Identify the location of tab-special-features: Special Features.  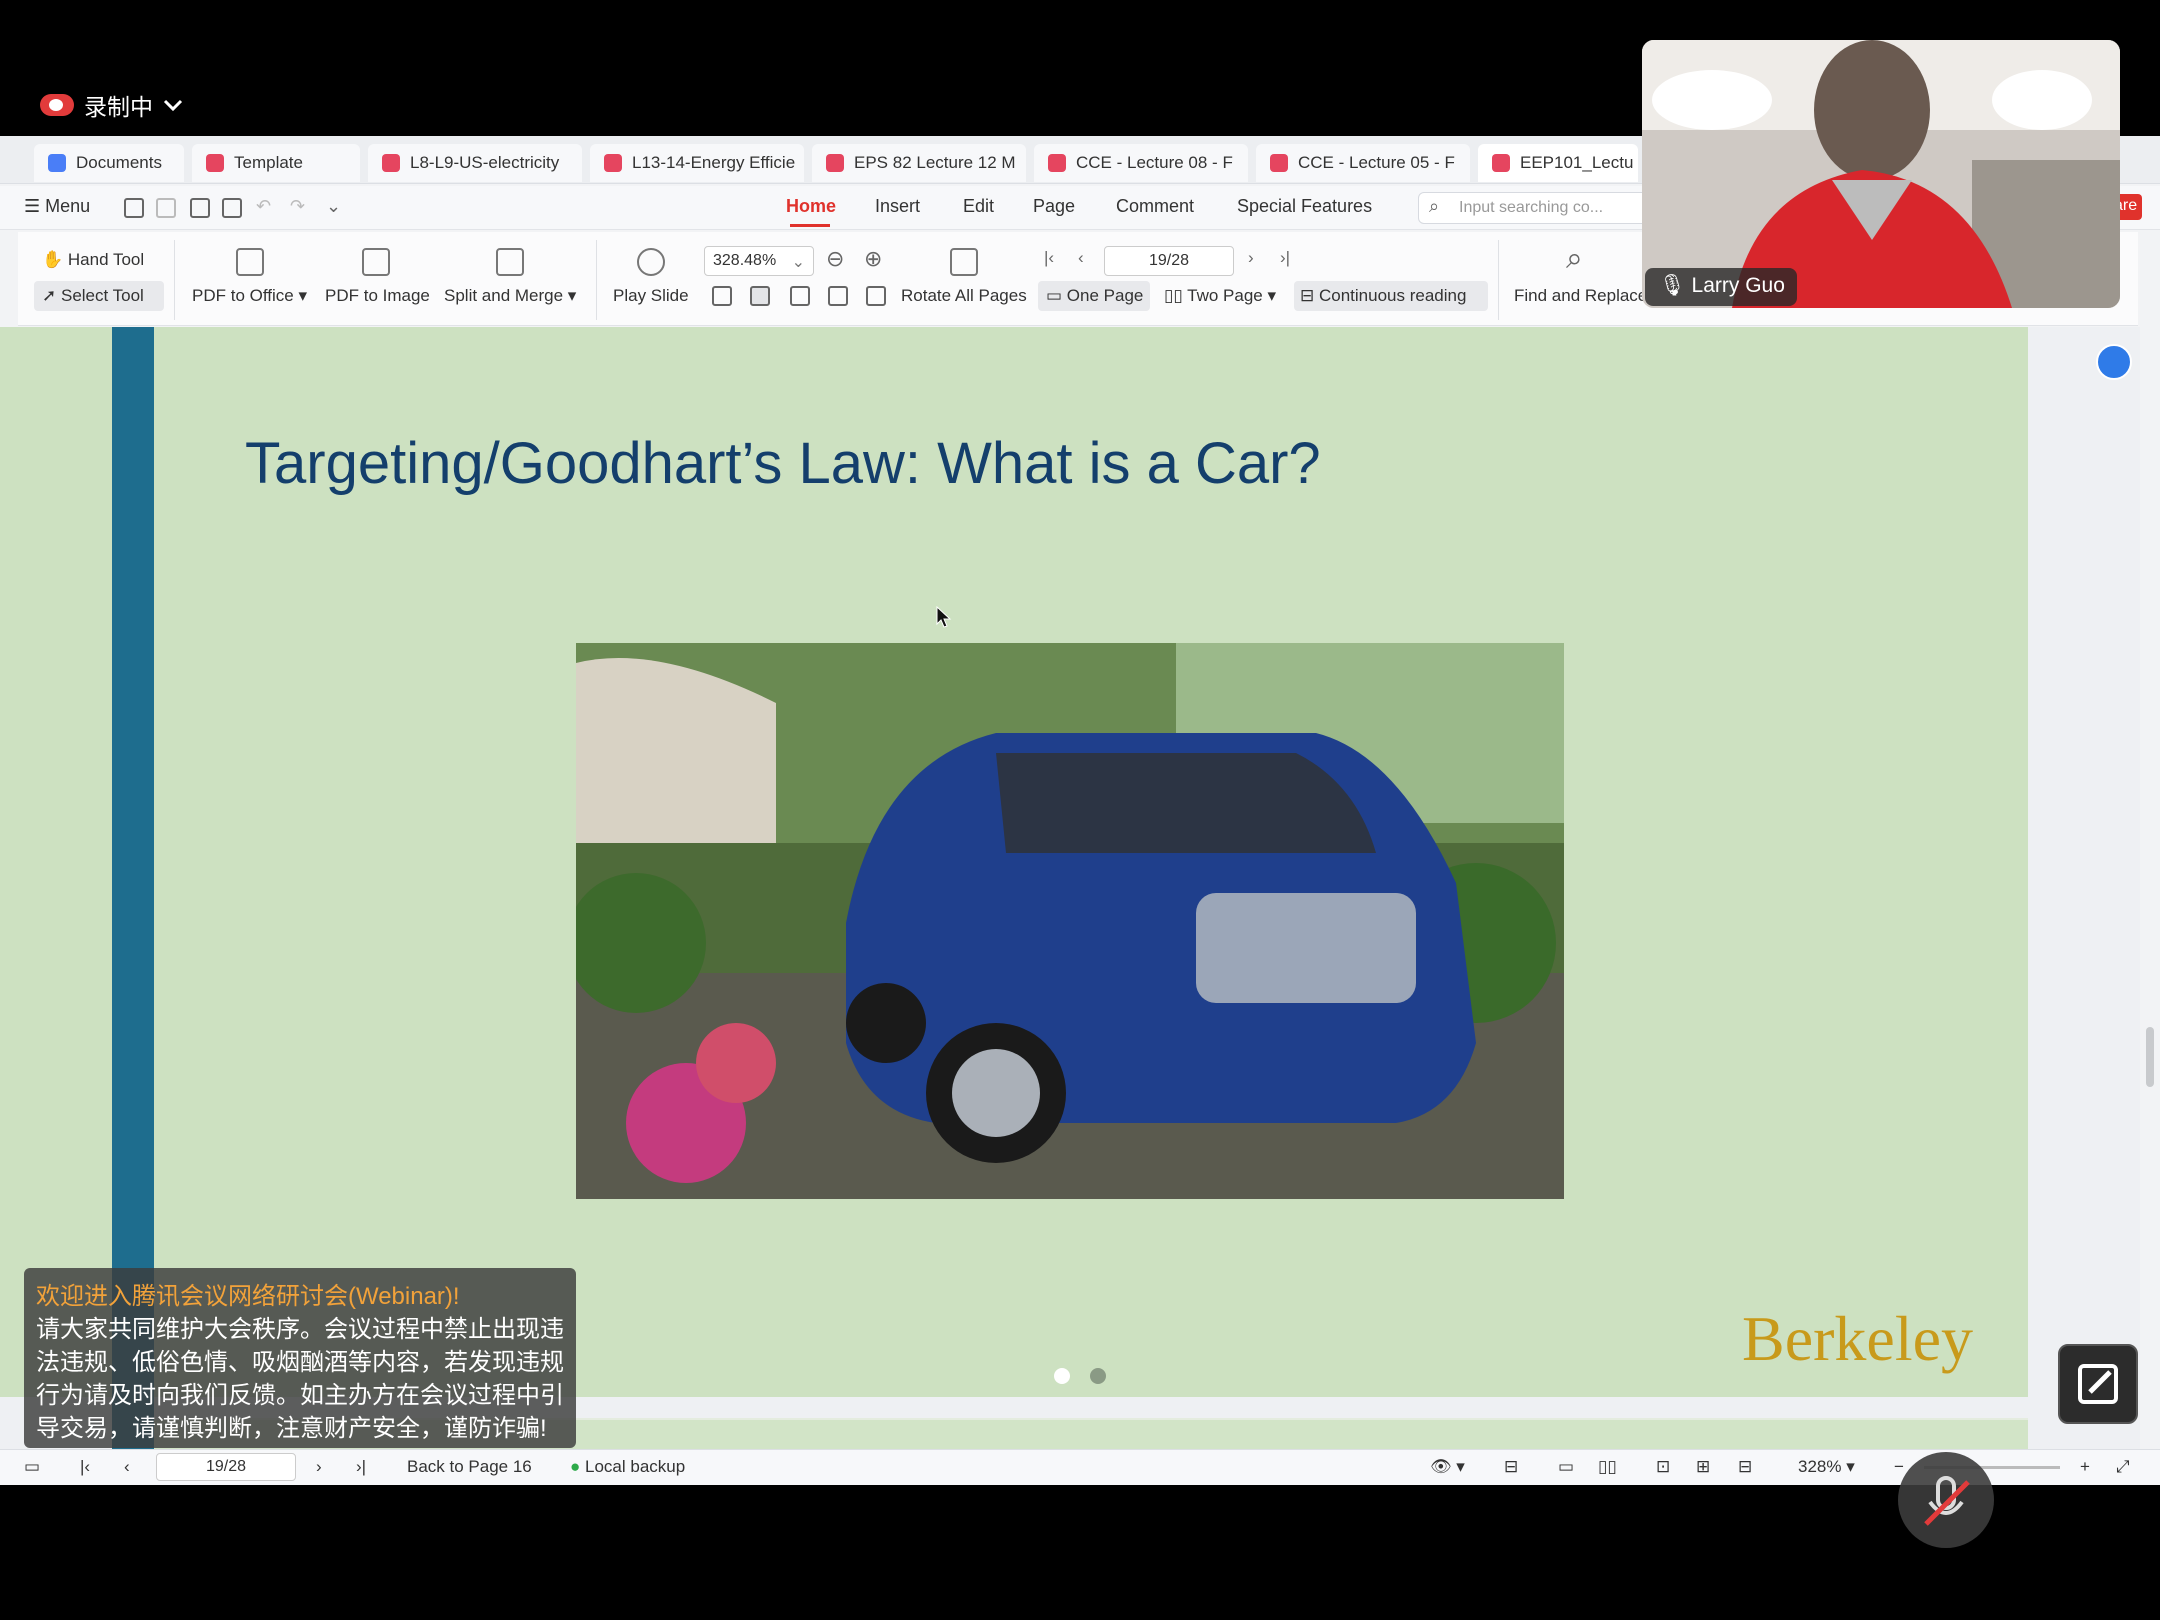
(1304, 206).